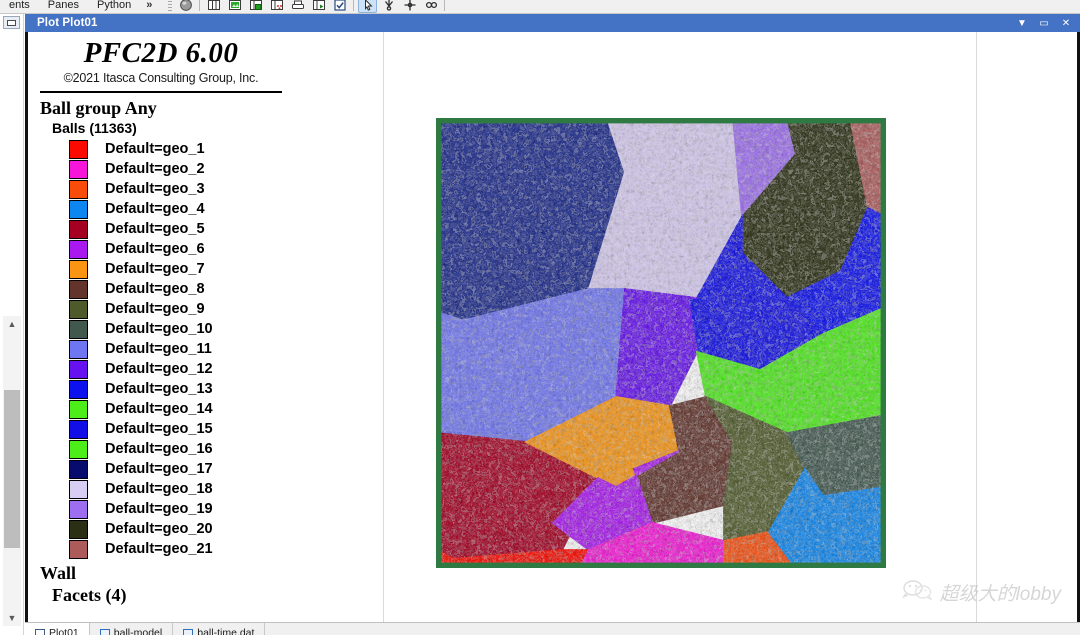  I want to click on legend-item: Default=geo_19, so click(177, 509).